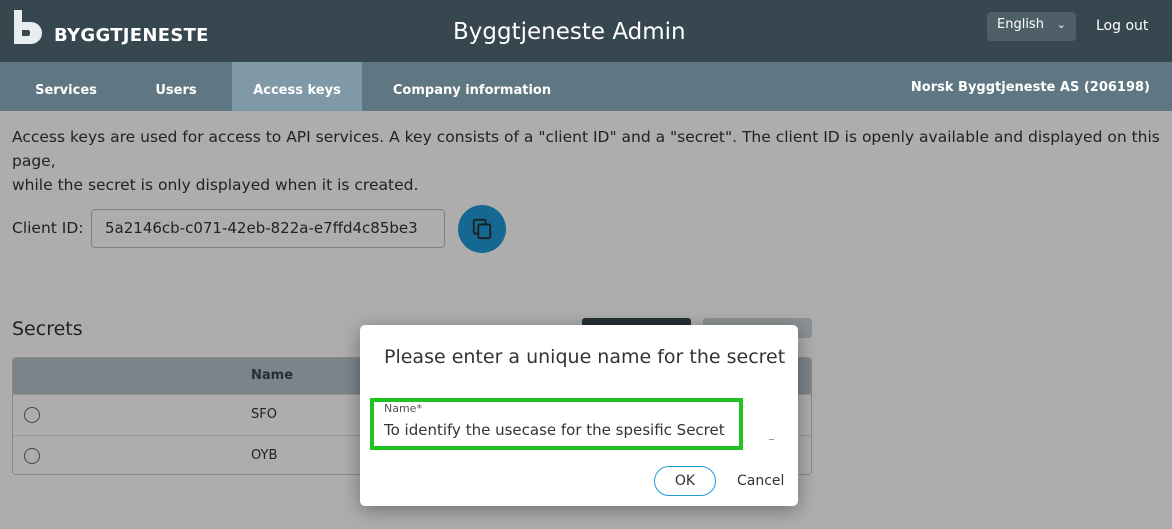 The width and height of the screenshot is (1172, 529). I want to click on chevron-down-icon: ⌄, so click(1061, 24).